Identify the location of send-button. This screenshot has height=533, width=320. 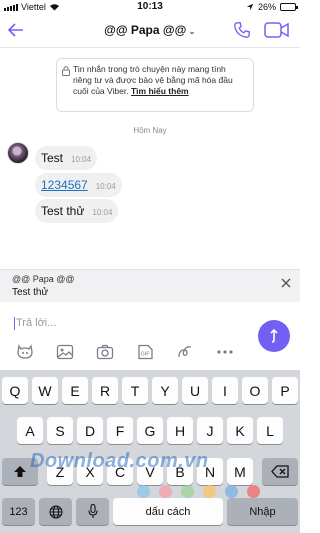
(274, 336).